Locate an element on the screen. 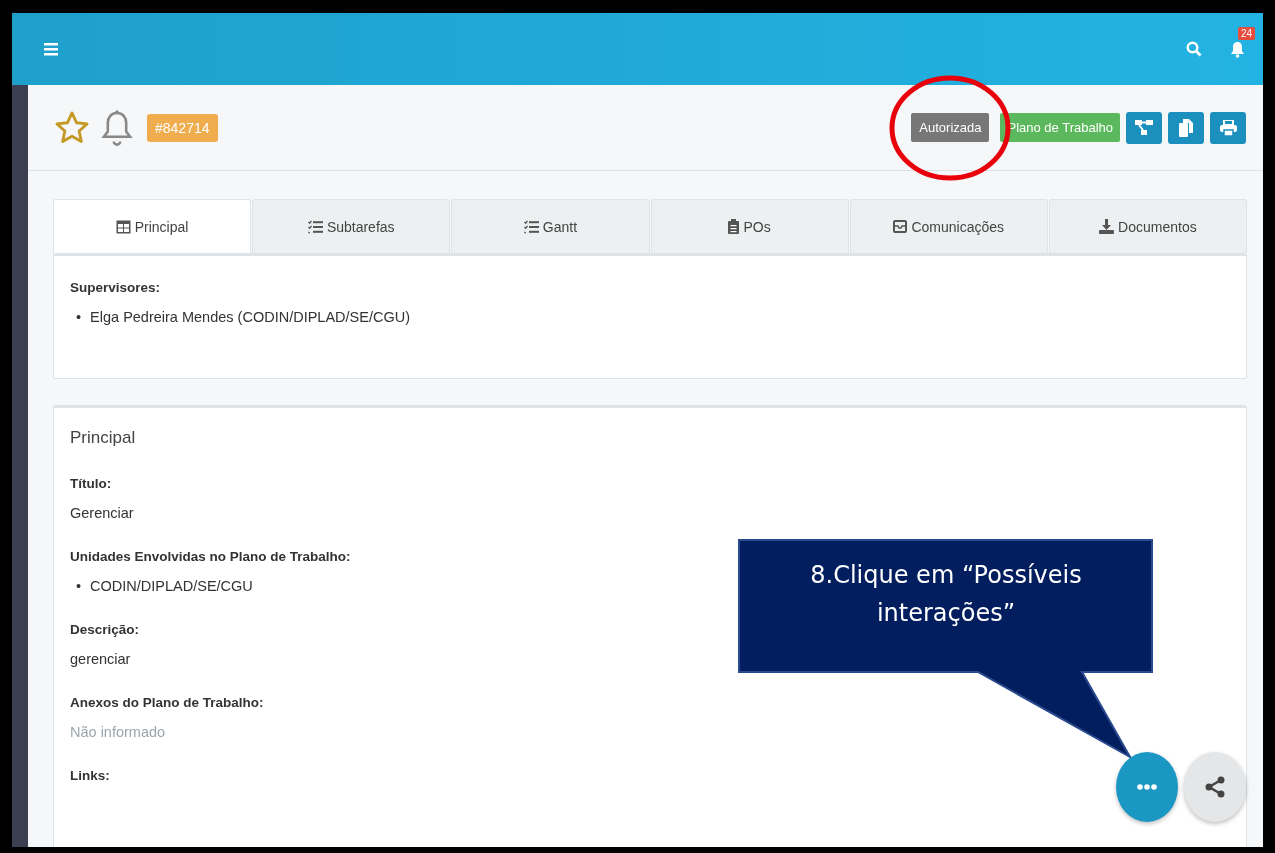 The width and height of the screenshot is (1275, 853). tab: Subtarefas is located at coordinates (351, 226).